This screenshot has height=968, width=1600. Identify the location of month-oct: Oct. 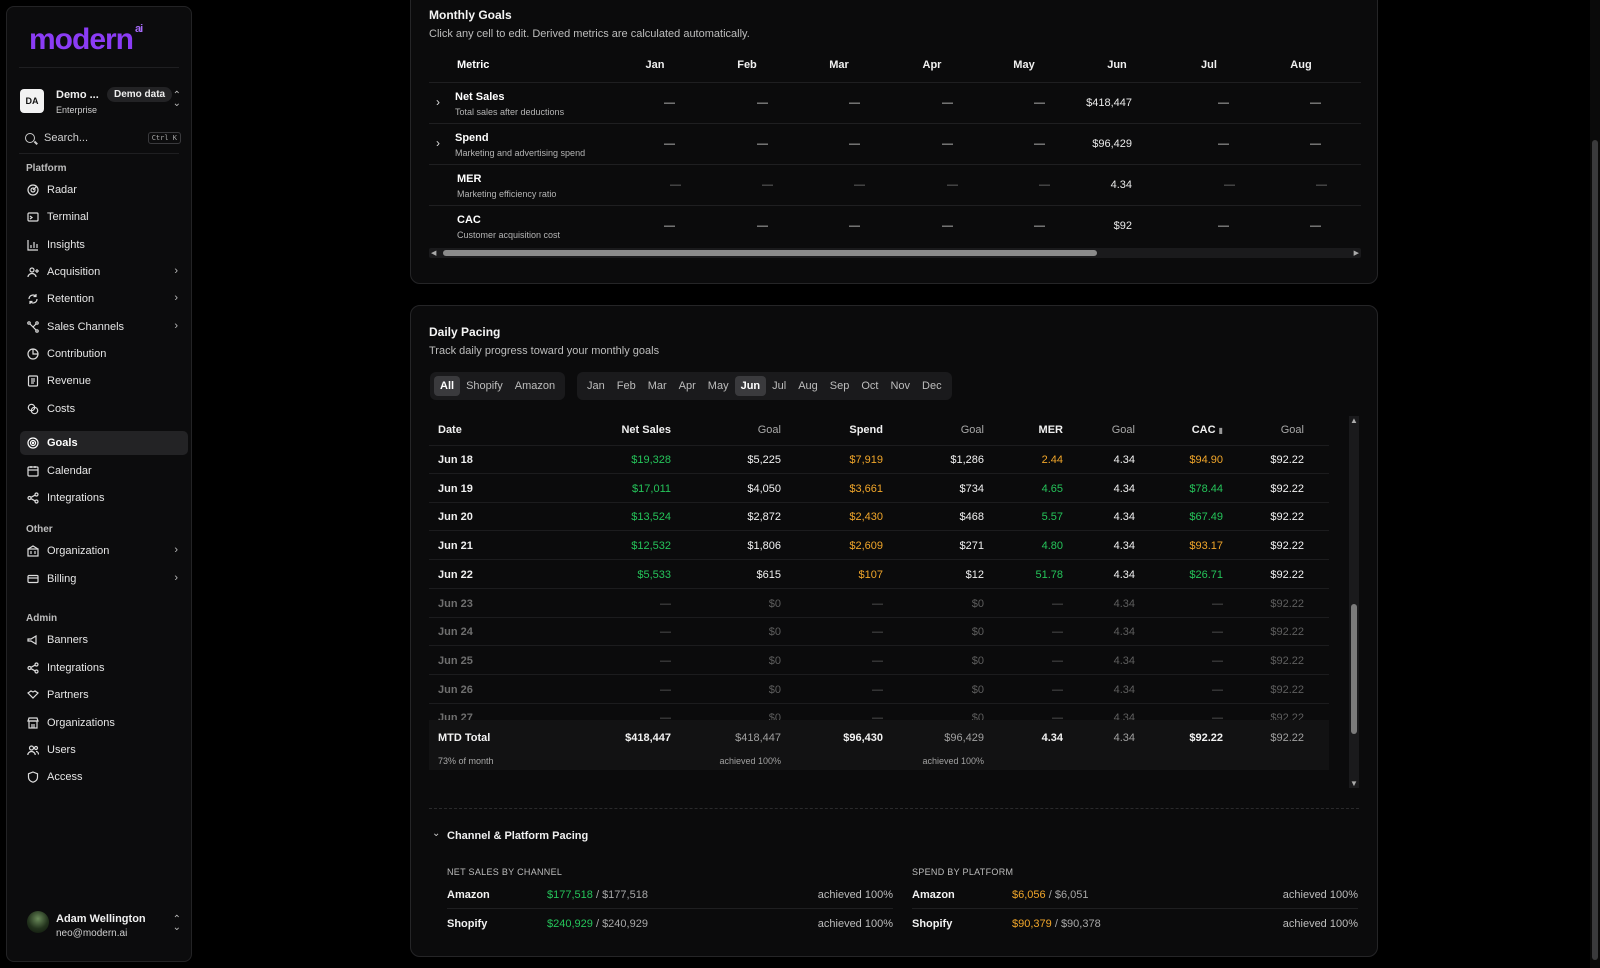
(869, 386).